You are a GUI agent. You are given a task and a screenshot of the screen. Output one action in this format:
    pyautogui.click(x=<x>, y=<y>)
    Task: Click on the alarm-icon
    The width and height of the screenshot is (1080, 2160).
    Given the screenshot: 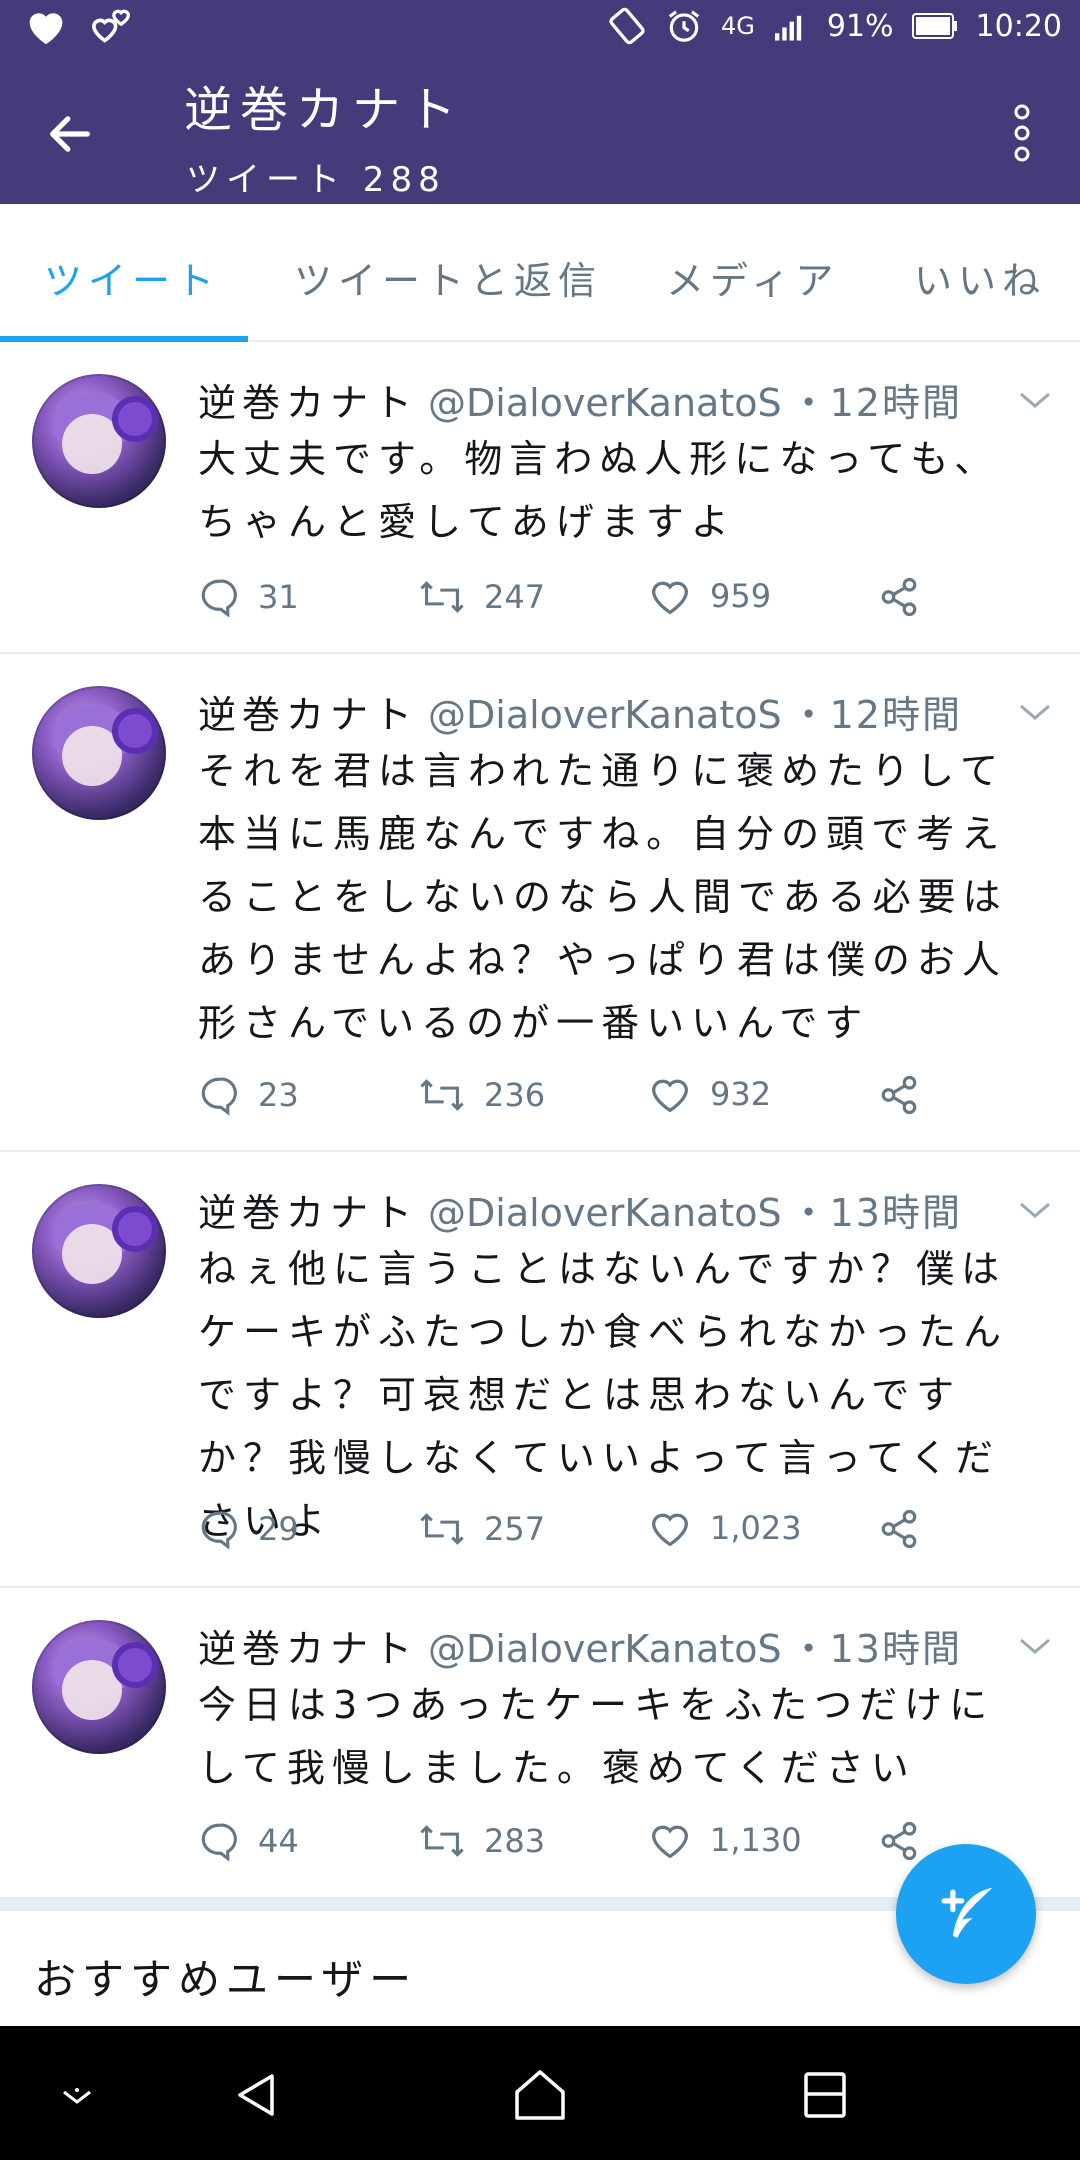 What is the action you would take?
    pyautogui.click(x=684, y=26)
    